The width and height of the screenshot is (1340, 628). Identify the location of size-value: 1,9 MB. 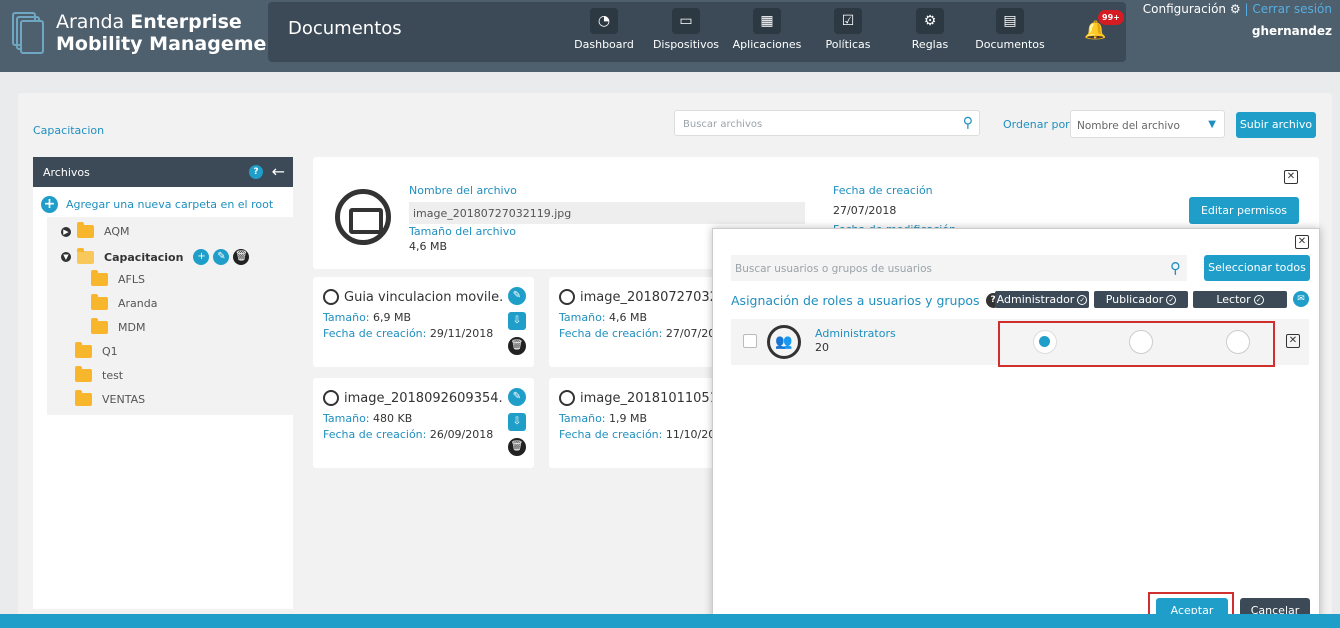
(628, 418).